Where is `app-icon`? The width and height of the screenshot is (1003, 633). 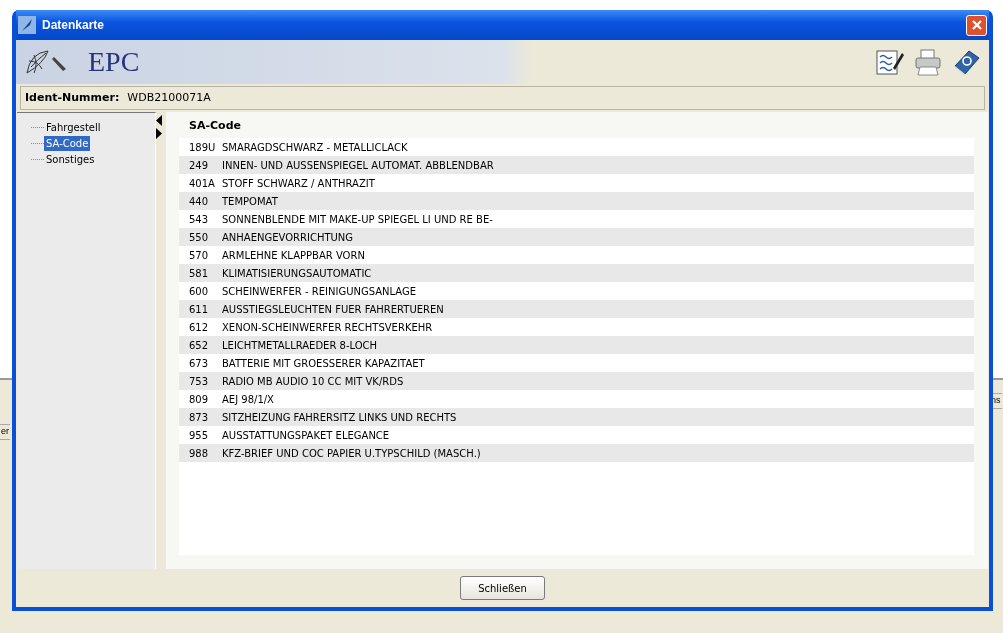 app-icon is located at coordinates (27, 25).